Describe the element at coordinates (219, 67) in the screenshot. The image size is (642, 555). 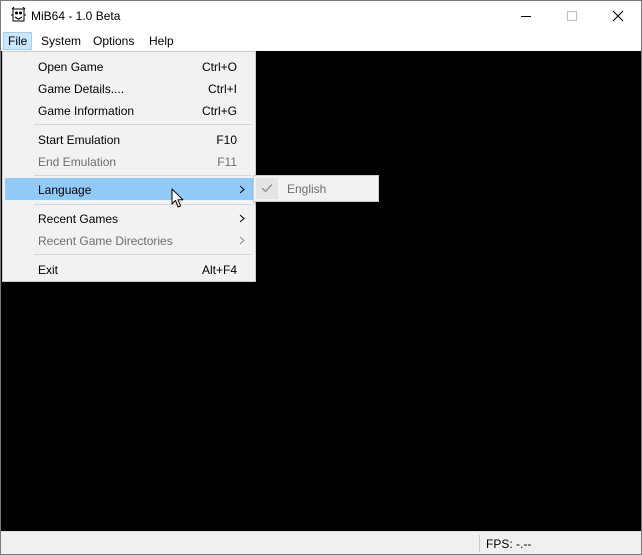
I see `shortcut-label: Ctrl+O` at that location.